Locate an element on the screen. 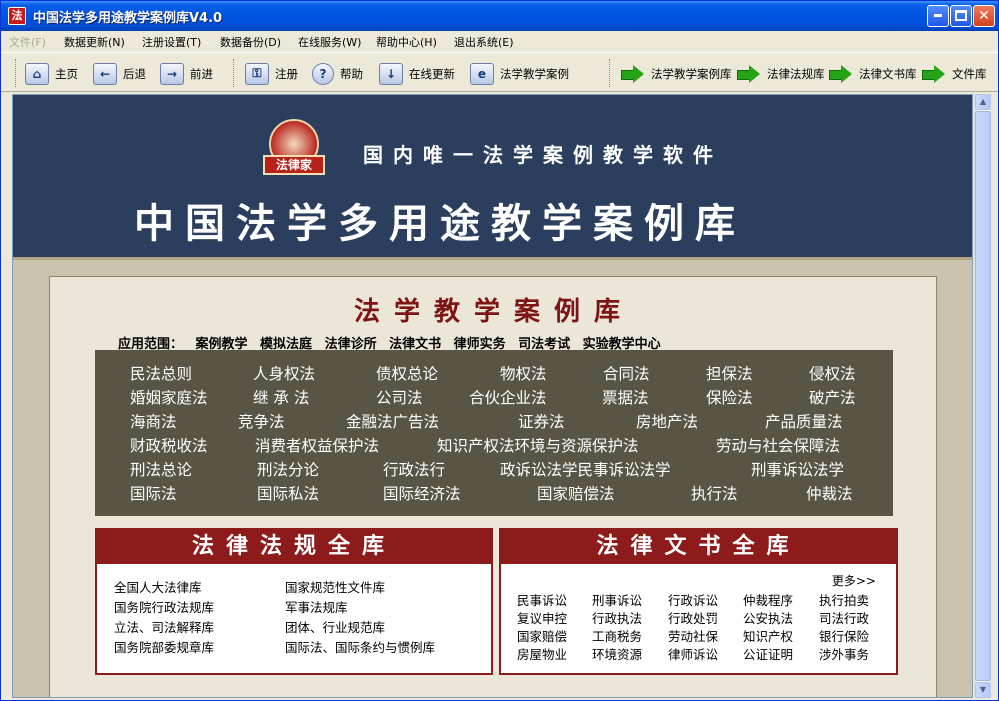  law-link: 刑法分论 is located at coordinates (288, 469).